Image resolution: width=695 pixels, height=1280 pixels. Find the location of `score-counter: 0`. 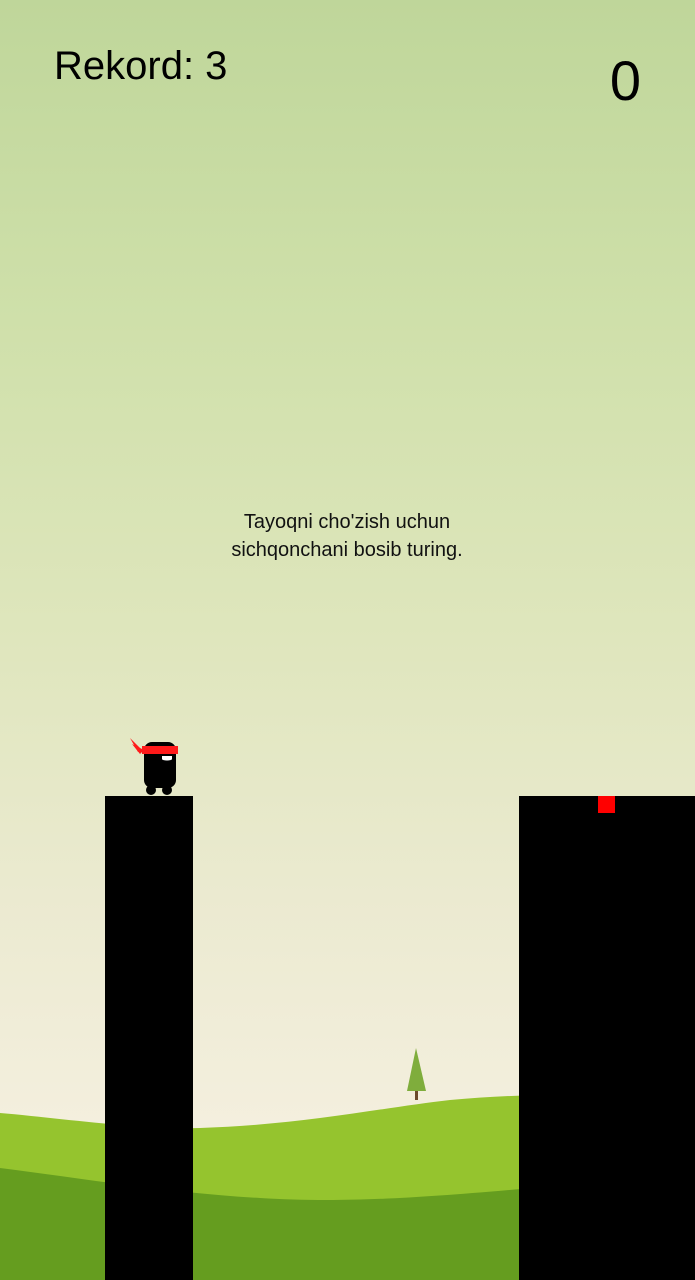

score-counter: 0 is located at coordinates (625, 80).